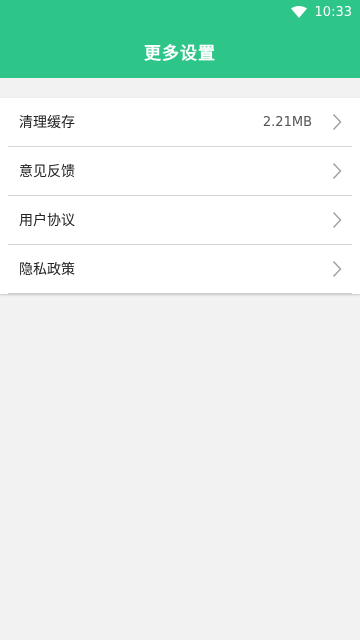  Describe the element at coordinates (180, 269) in the screenshot. I see `menu-item-privacy-policy: 隐私政策` at that location.